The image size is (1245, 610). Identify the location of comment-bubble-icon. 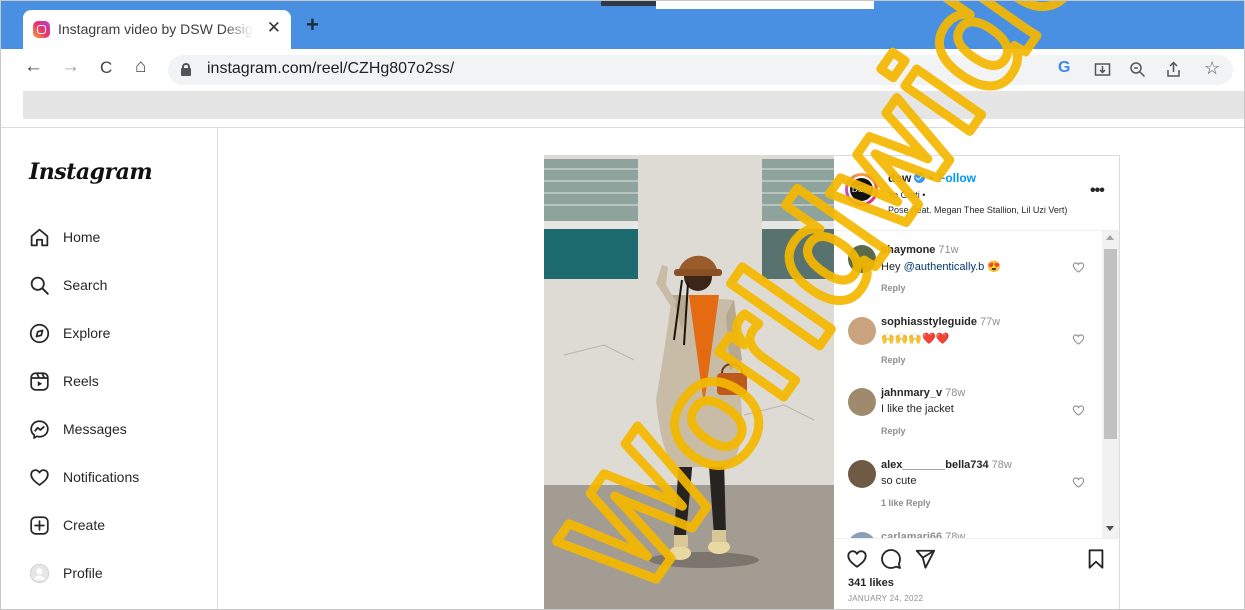
(891, 559).